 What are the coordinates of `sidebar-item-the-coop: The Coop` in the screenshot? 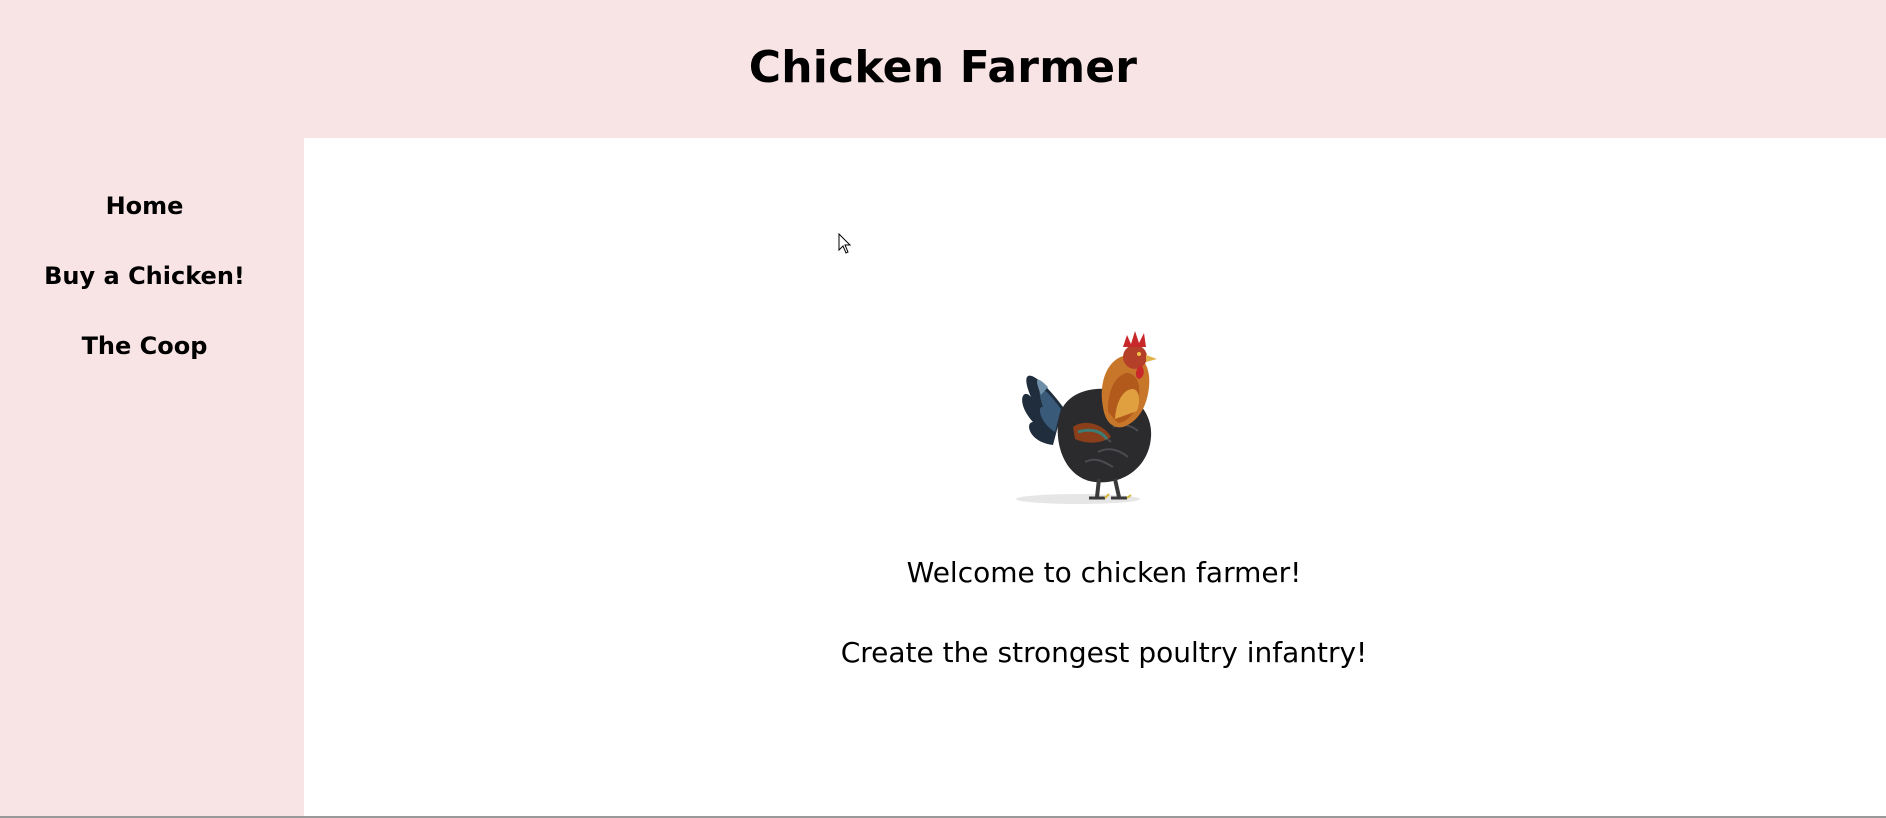 It's located at (144, 346).